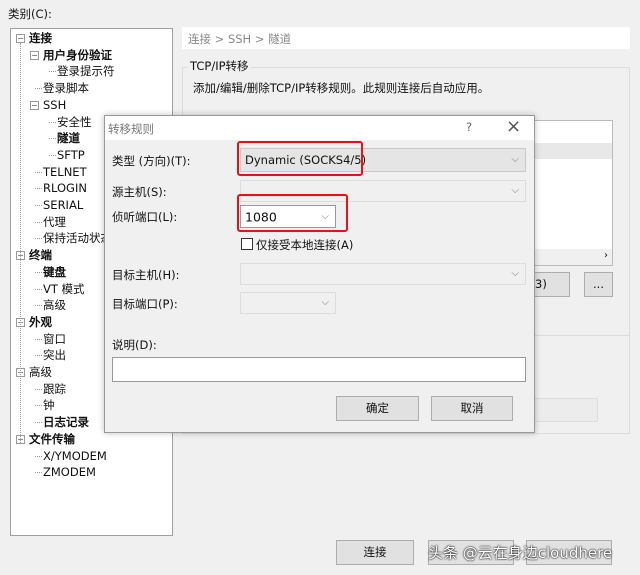 This screenshot has height=575, width=640. Describe the element at coordinates (219, 66) in the screenshot. I see `group-title: TCP/IP转移` at that location.